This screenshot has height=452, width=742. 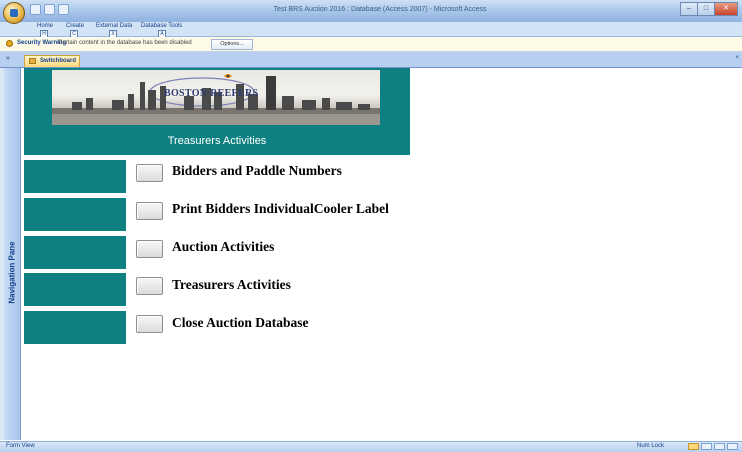 What do you see at coordinates (713, 446) in the screenshot?
I see `view-switcher` at bounding box center [713, 446].